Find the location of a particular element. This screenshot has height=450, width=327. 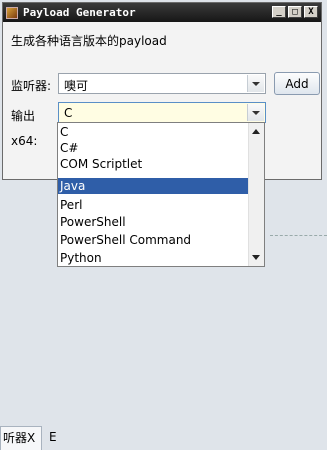

second-tab: E is located at coordinates (53, 437).